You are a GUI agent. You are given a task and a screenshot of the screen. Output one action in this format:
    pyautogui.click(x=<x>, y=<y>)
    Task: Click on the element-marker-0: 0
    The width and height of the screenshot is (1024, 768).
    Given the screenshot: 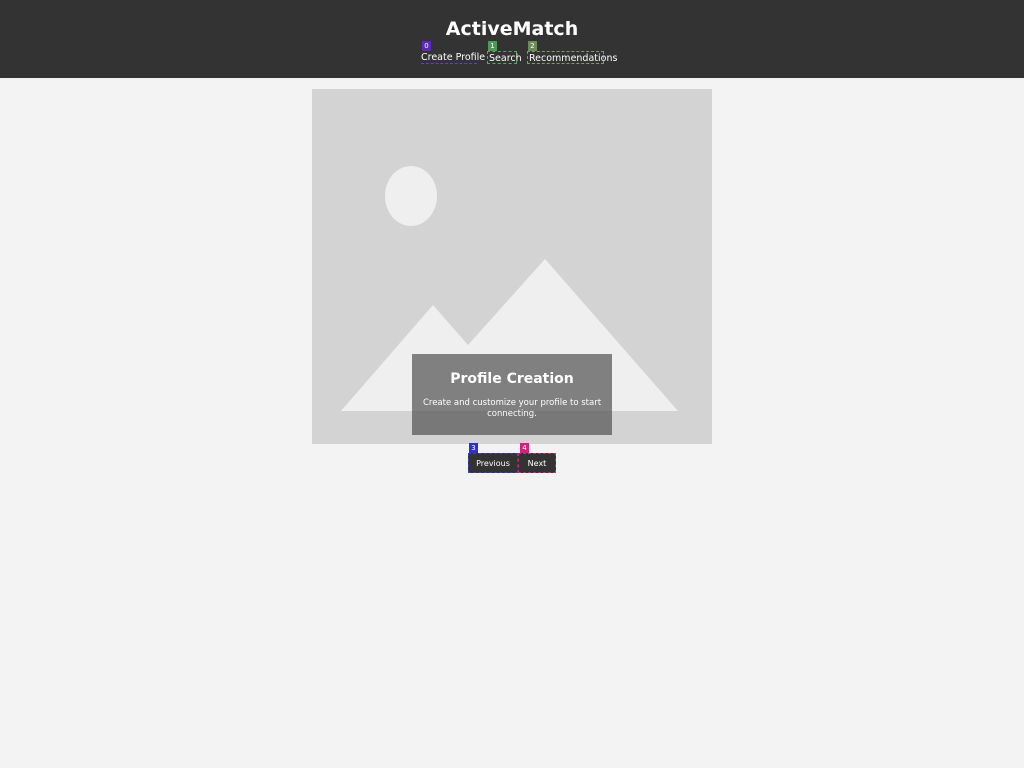 What is the action you would take?
    pyautogui.click(x=426, y=46)
    